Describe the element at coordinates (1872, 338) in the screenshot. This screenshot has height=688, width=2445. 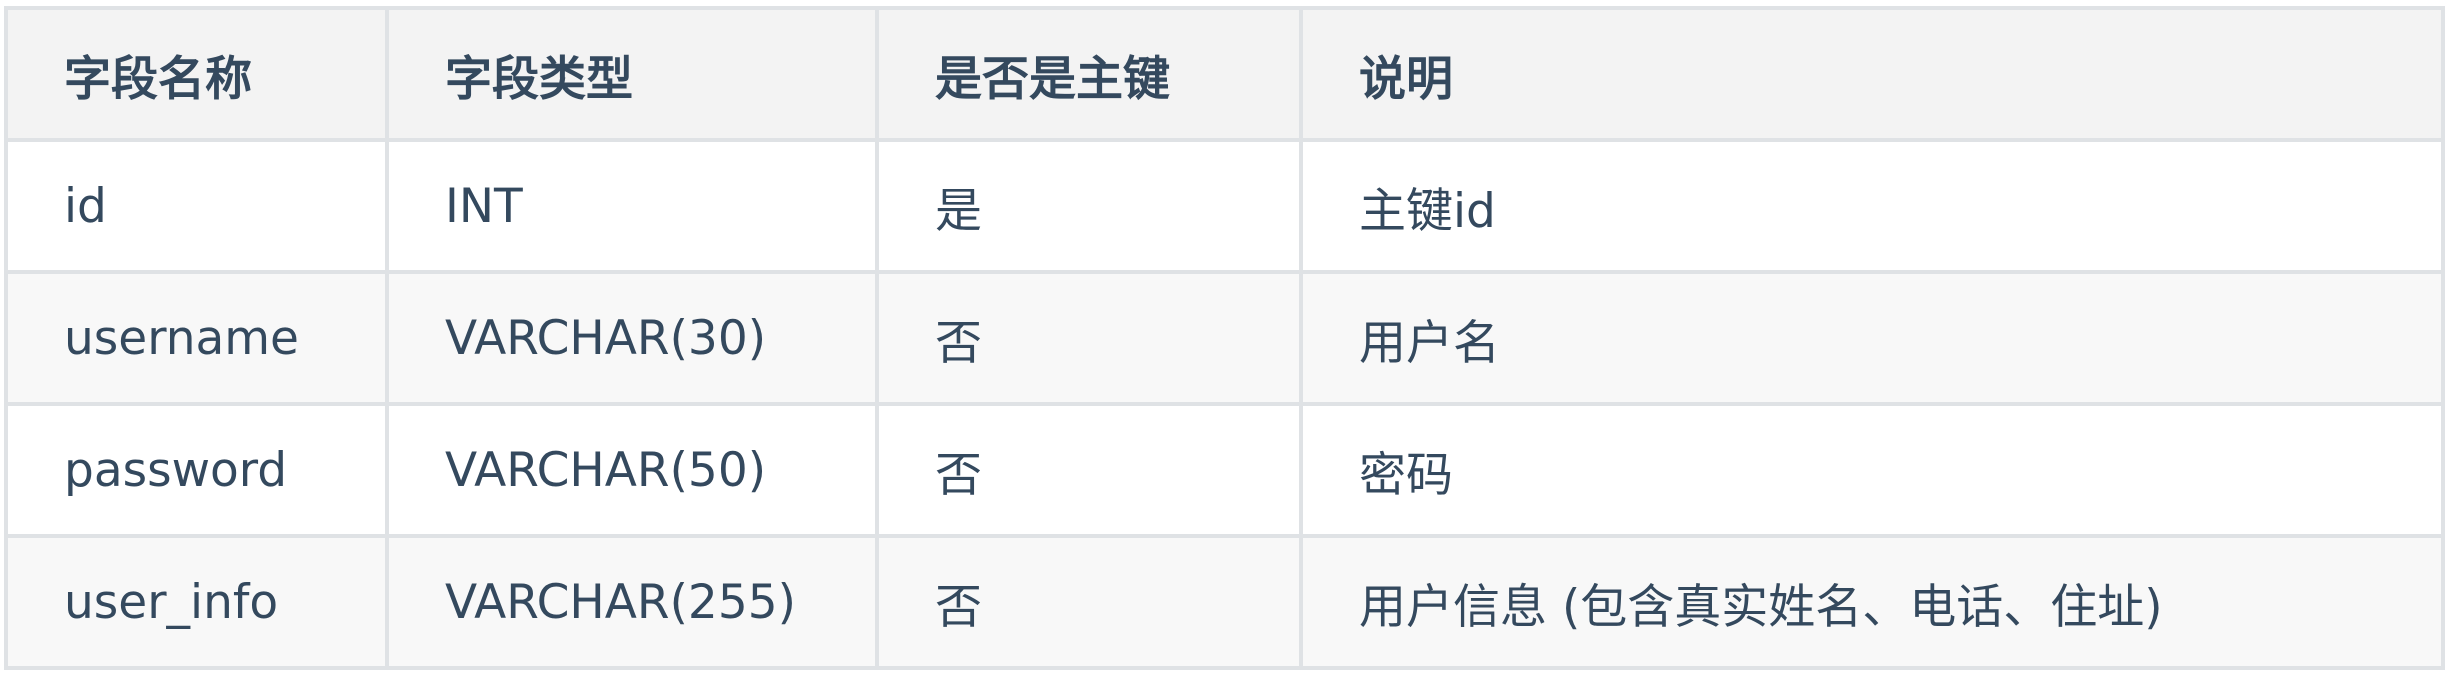
I see `cell-description: 用户名` at that location.